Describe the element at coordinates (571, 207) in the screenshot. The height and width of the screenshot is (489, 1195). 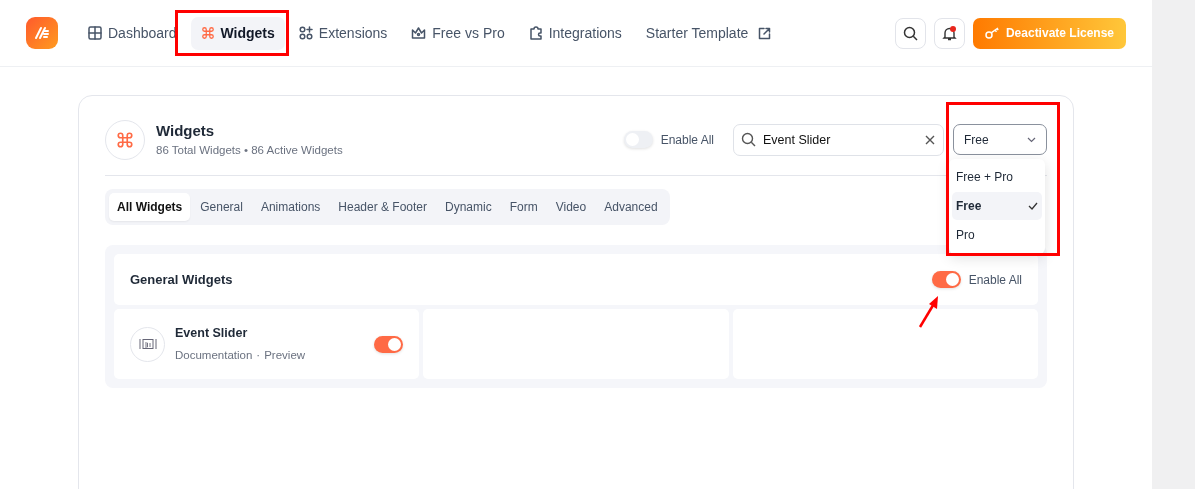
I see `filter-tab: Video` at that location.